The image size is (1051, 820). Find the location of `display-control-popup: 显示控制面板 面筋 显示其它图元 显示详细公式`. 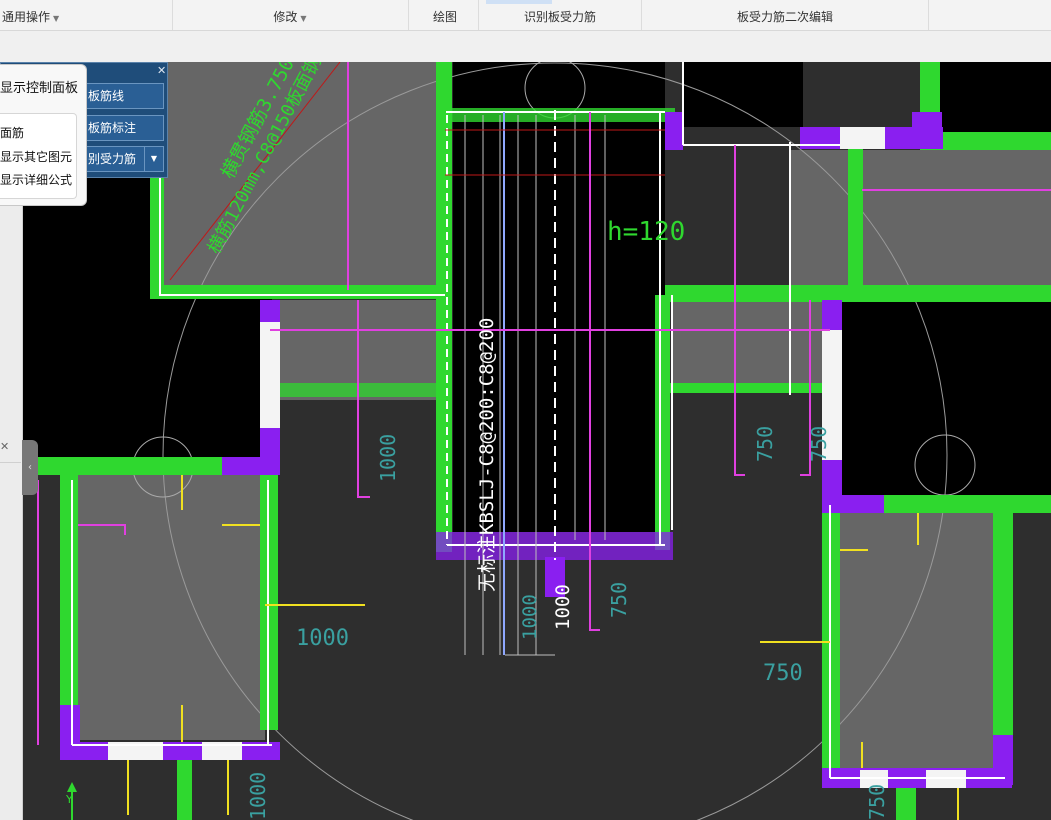

display-control-popup: 显示控制面板 面筋 显示其它图元 显示详细公式 is located at coordinates (43, 135).